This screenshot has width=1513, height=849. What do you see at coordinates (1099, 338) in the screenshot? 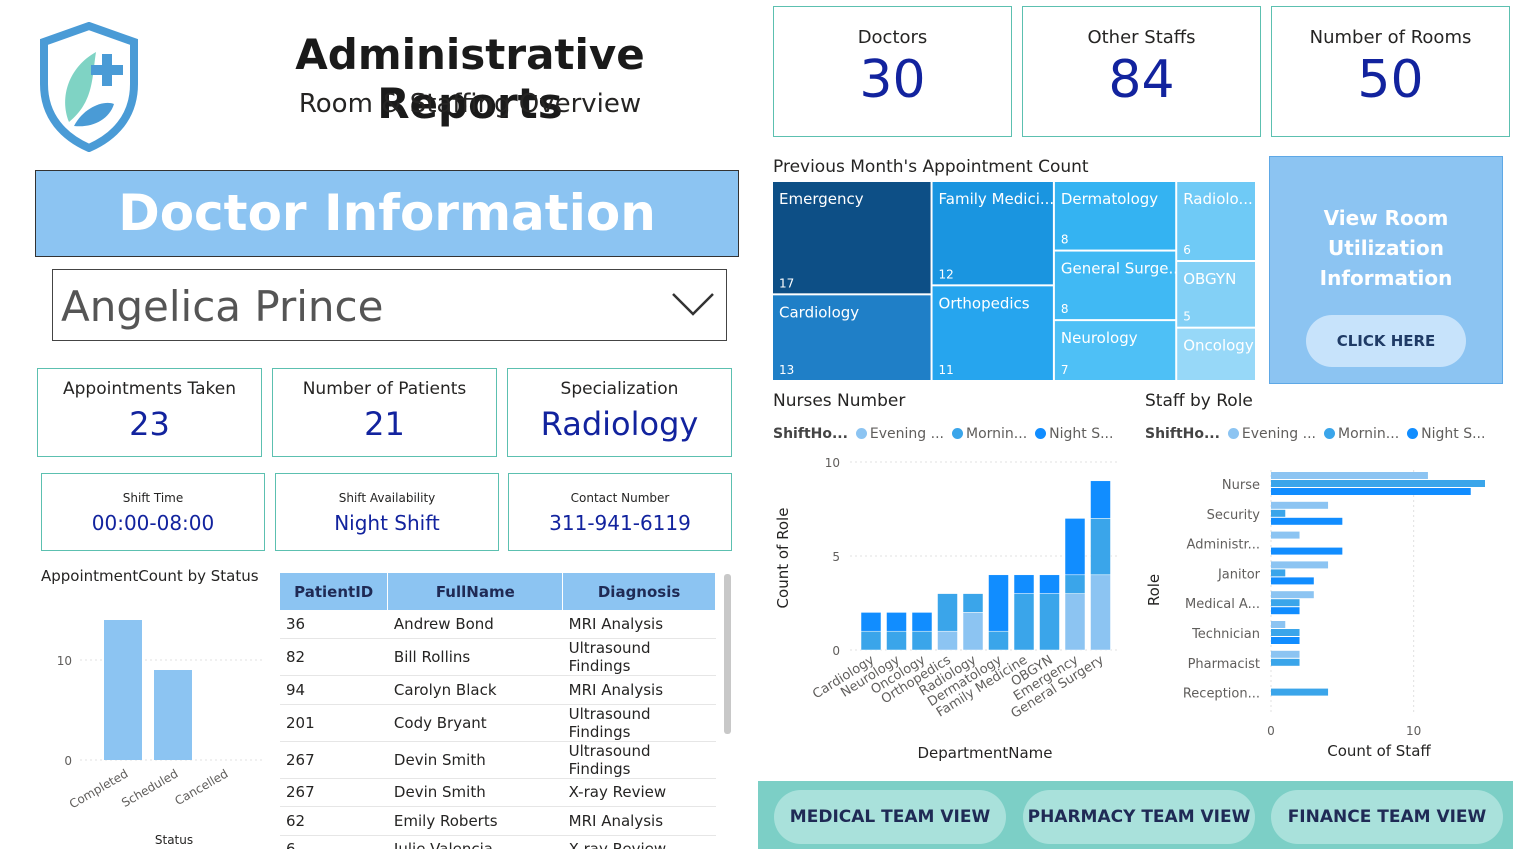
I see `treemap-label: Neurology` at bounding box center [1099, 338].